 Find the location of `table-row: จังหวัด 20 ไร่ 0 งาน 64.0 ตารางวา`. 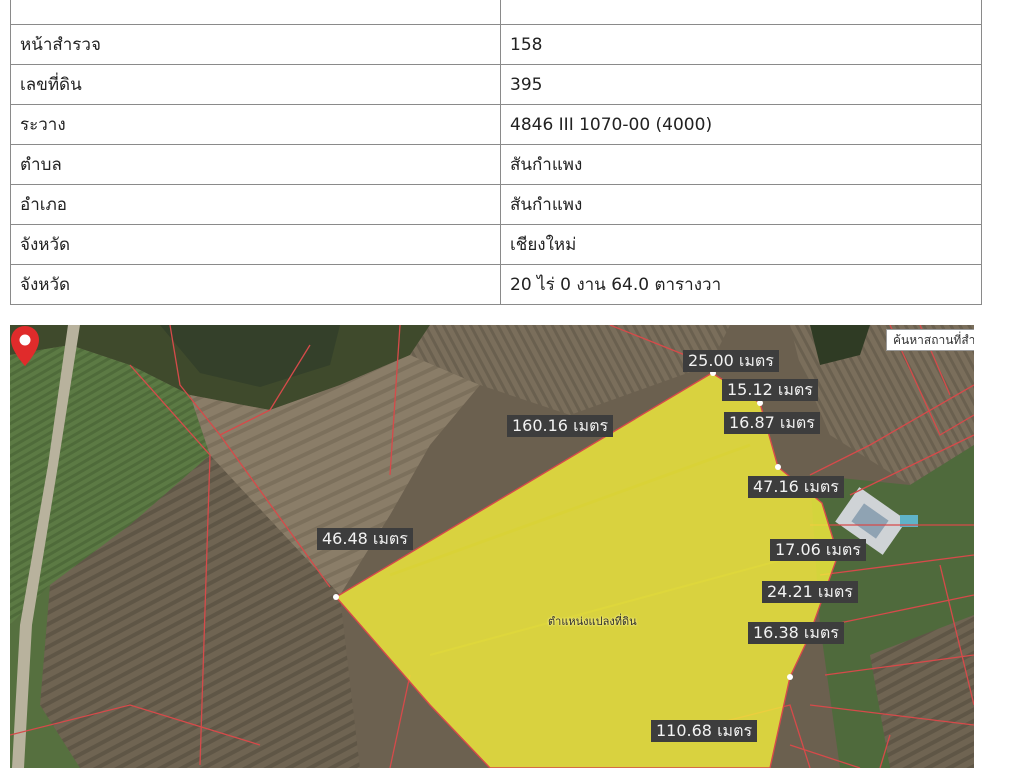

table-row: จังหวัด 20 ไร่ 0 งาน 64.0 ตารางวา is located at coordinates (496, 284).